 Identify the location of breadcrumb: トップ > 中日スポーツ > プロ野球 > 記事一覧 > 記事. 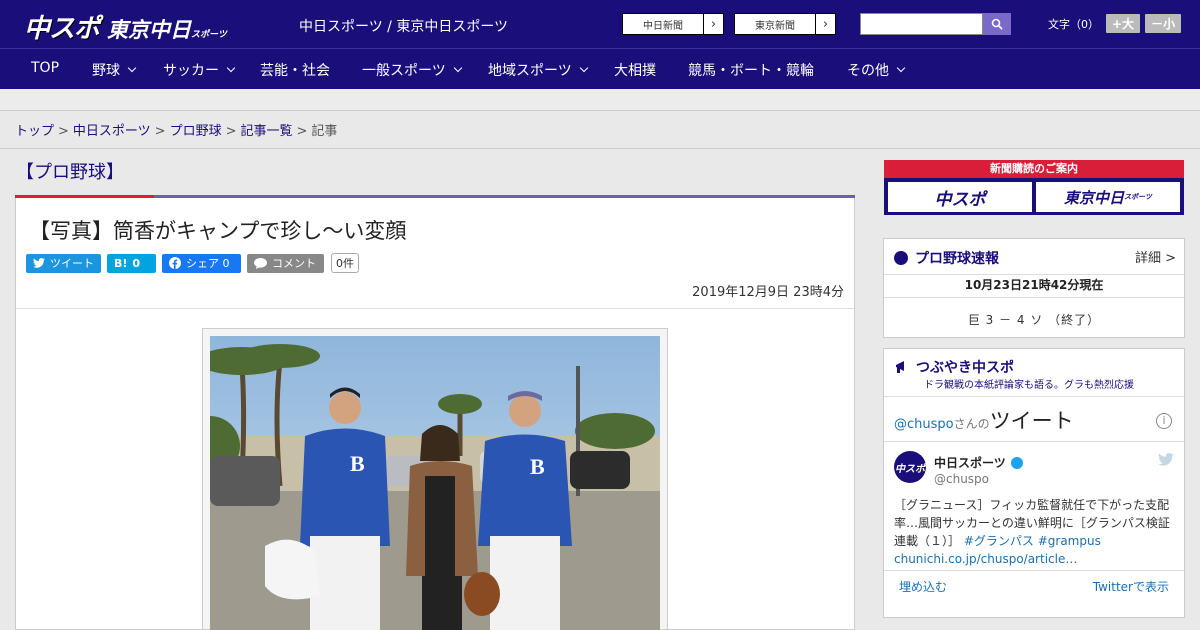
(600, 130).